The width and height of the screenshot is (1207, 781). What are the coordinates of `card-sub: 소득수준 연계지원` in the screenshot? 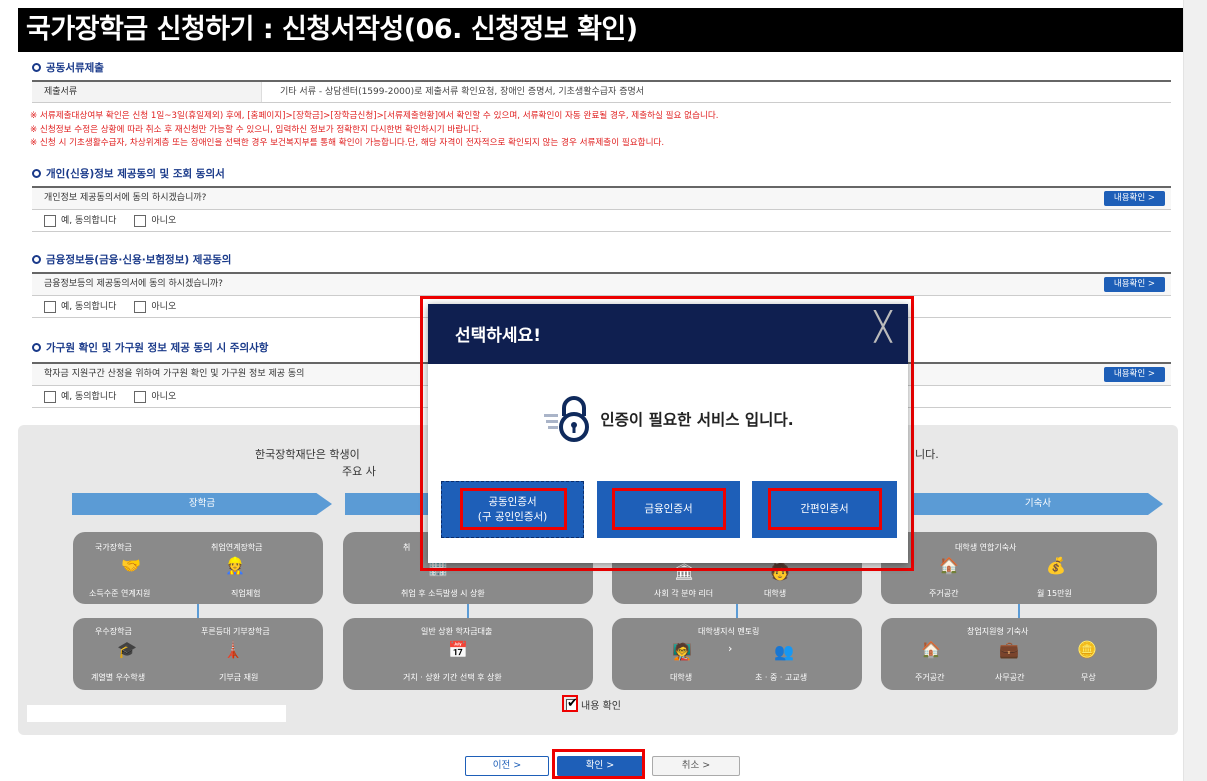 It's located at (120, 593).